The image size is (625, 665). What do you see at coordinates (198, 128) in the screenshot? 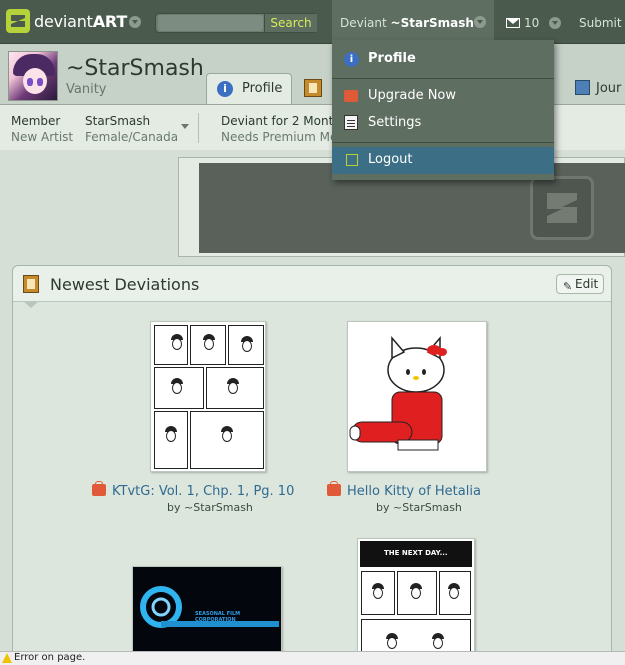
I see `divider` at bounding box center [198, 128].